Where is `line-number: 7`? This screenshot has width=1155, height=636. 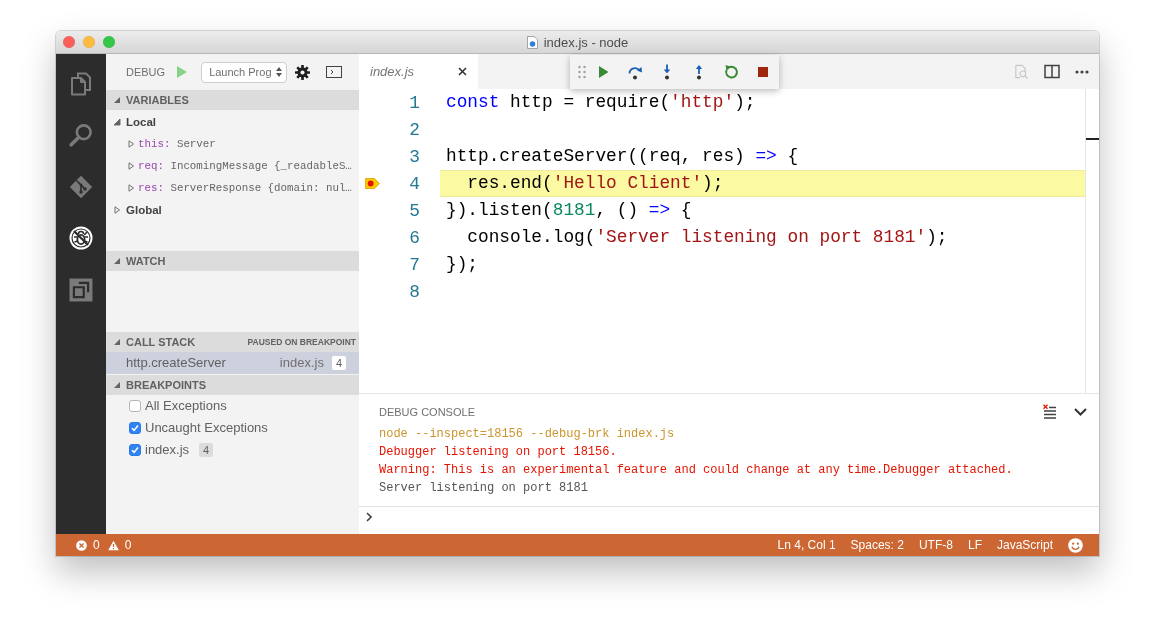 line-number: 7 is located at coordinates (414, 264).